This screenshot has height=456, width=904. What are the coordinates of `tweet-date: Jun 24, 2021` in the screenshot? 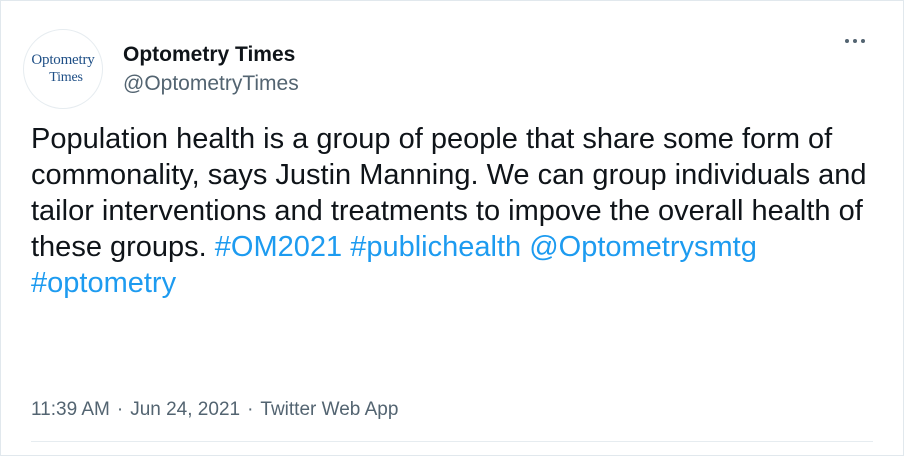 It's located at (185, 410).